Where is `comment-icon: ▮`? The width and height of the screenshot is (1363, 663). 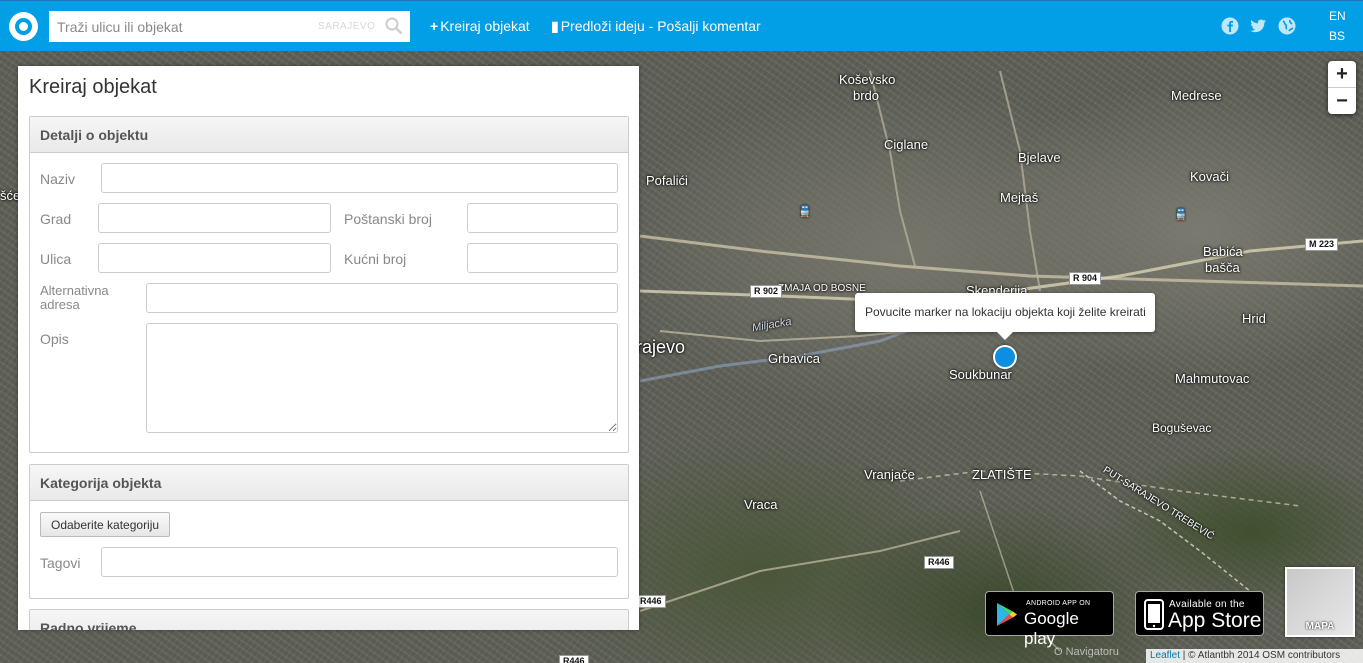 comment-icon: ▮ is located at coordinates (555, 26).